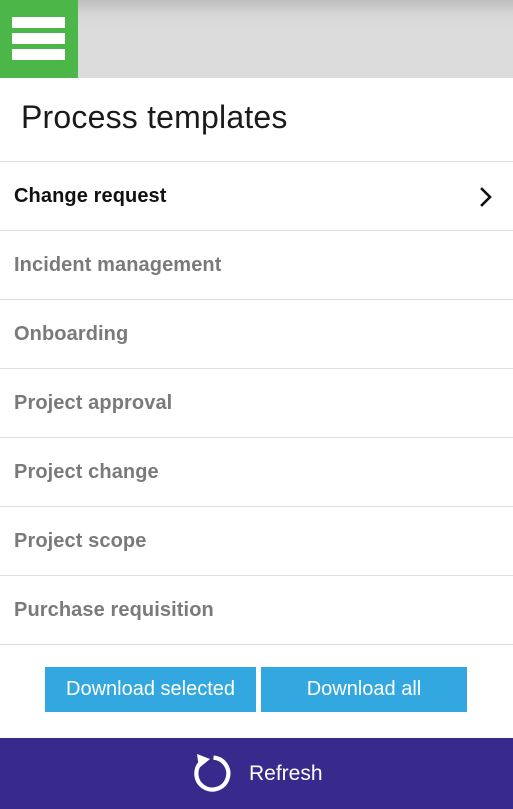 Image resolution: width=513 pixels, height=809 pixels. I want to click on chevron-right-icon, so click(486, 197).